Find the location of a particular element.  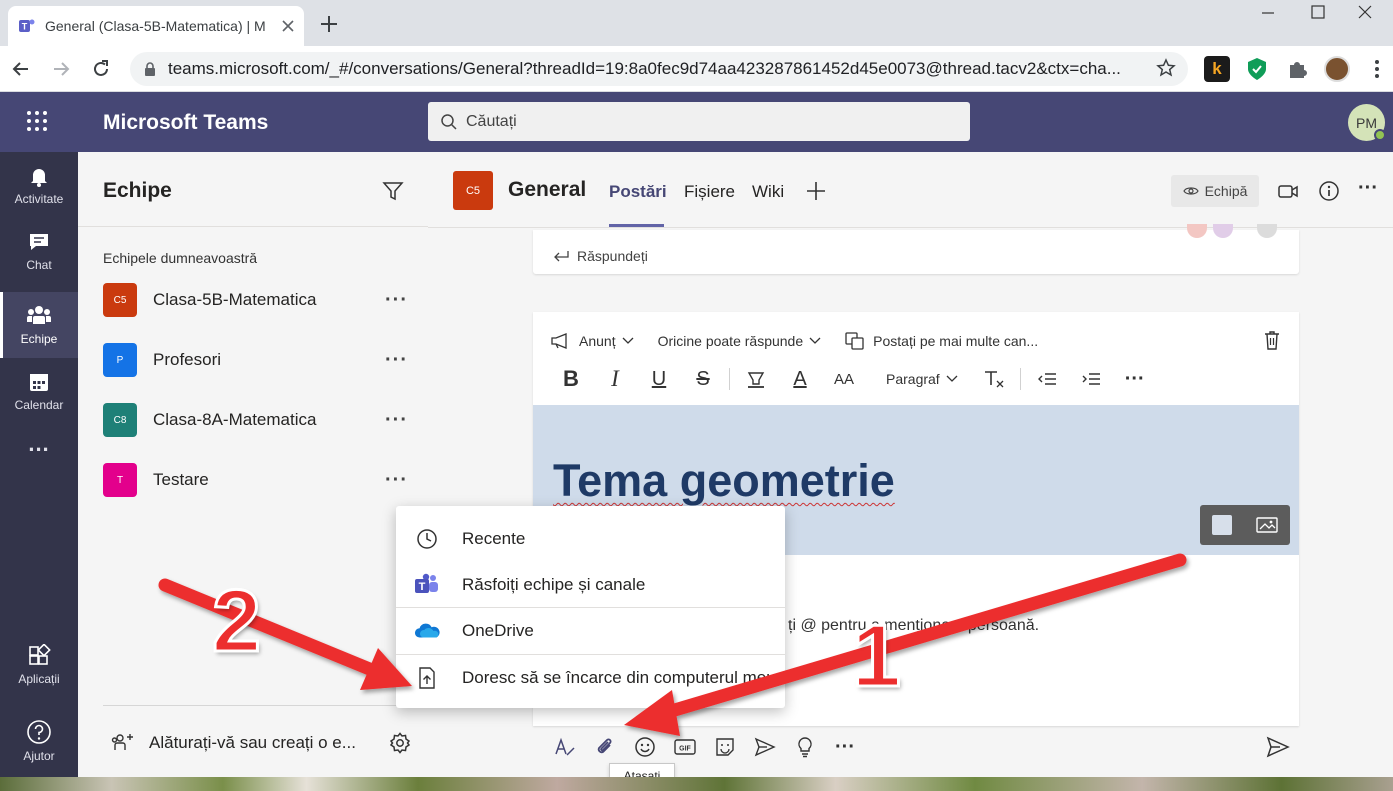

image-icon is located at coordinates (1267, 525).